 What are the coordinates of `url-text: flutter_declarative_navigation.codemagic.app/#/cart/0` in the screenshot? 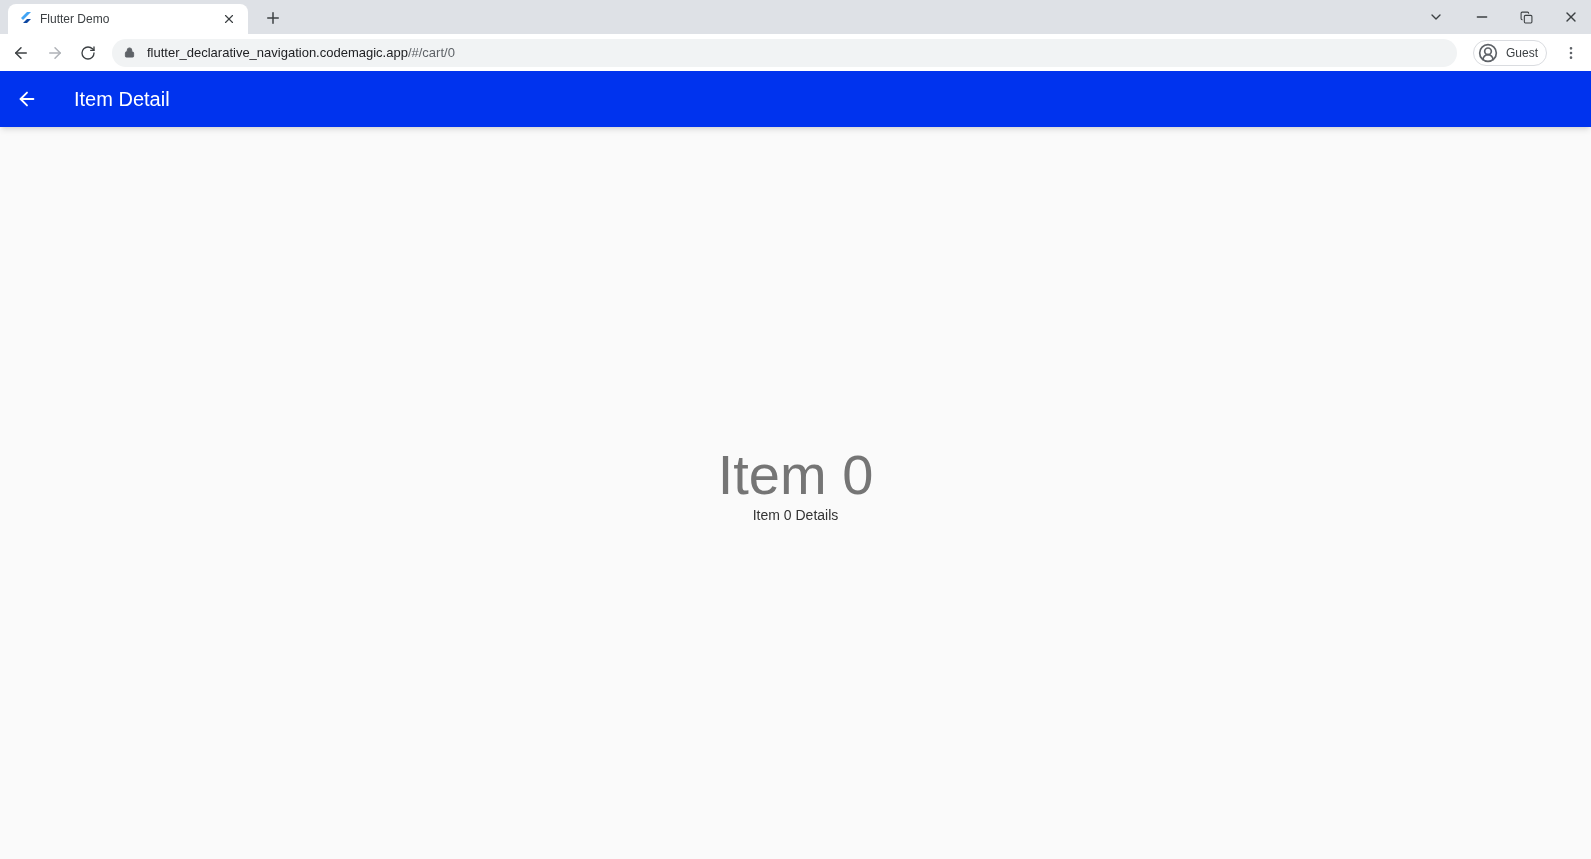 It's located at (301, 52).